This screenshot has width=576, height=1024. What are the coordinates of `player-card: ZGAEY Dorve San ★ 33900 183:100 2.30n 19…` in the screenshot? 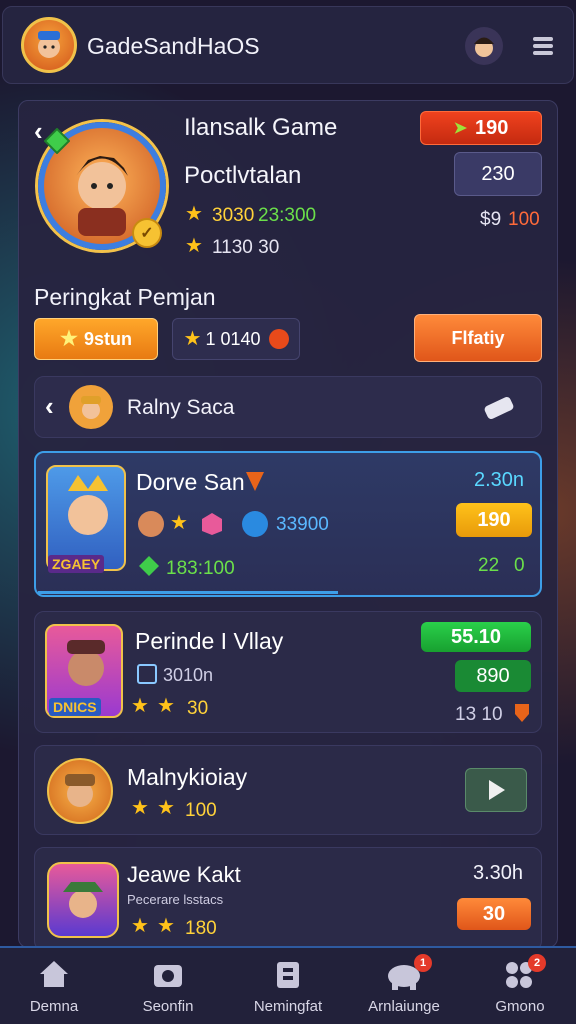 It's located at (288, 524).